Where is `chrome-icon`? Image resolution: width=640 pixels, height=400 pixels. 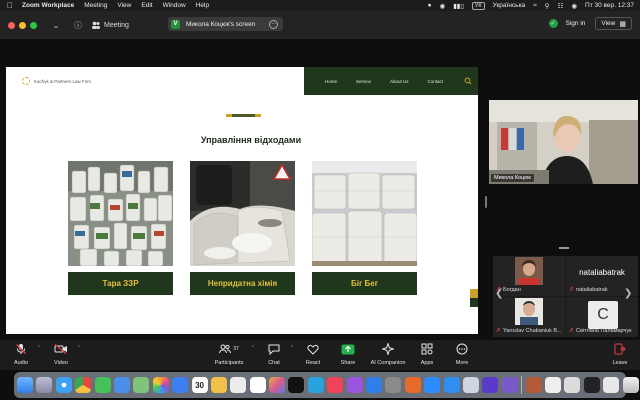 chrome-icon is located at coordinates (83, 385).